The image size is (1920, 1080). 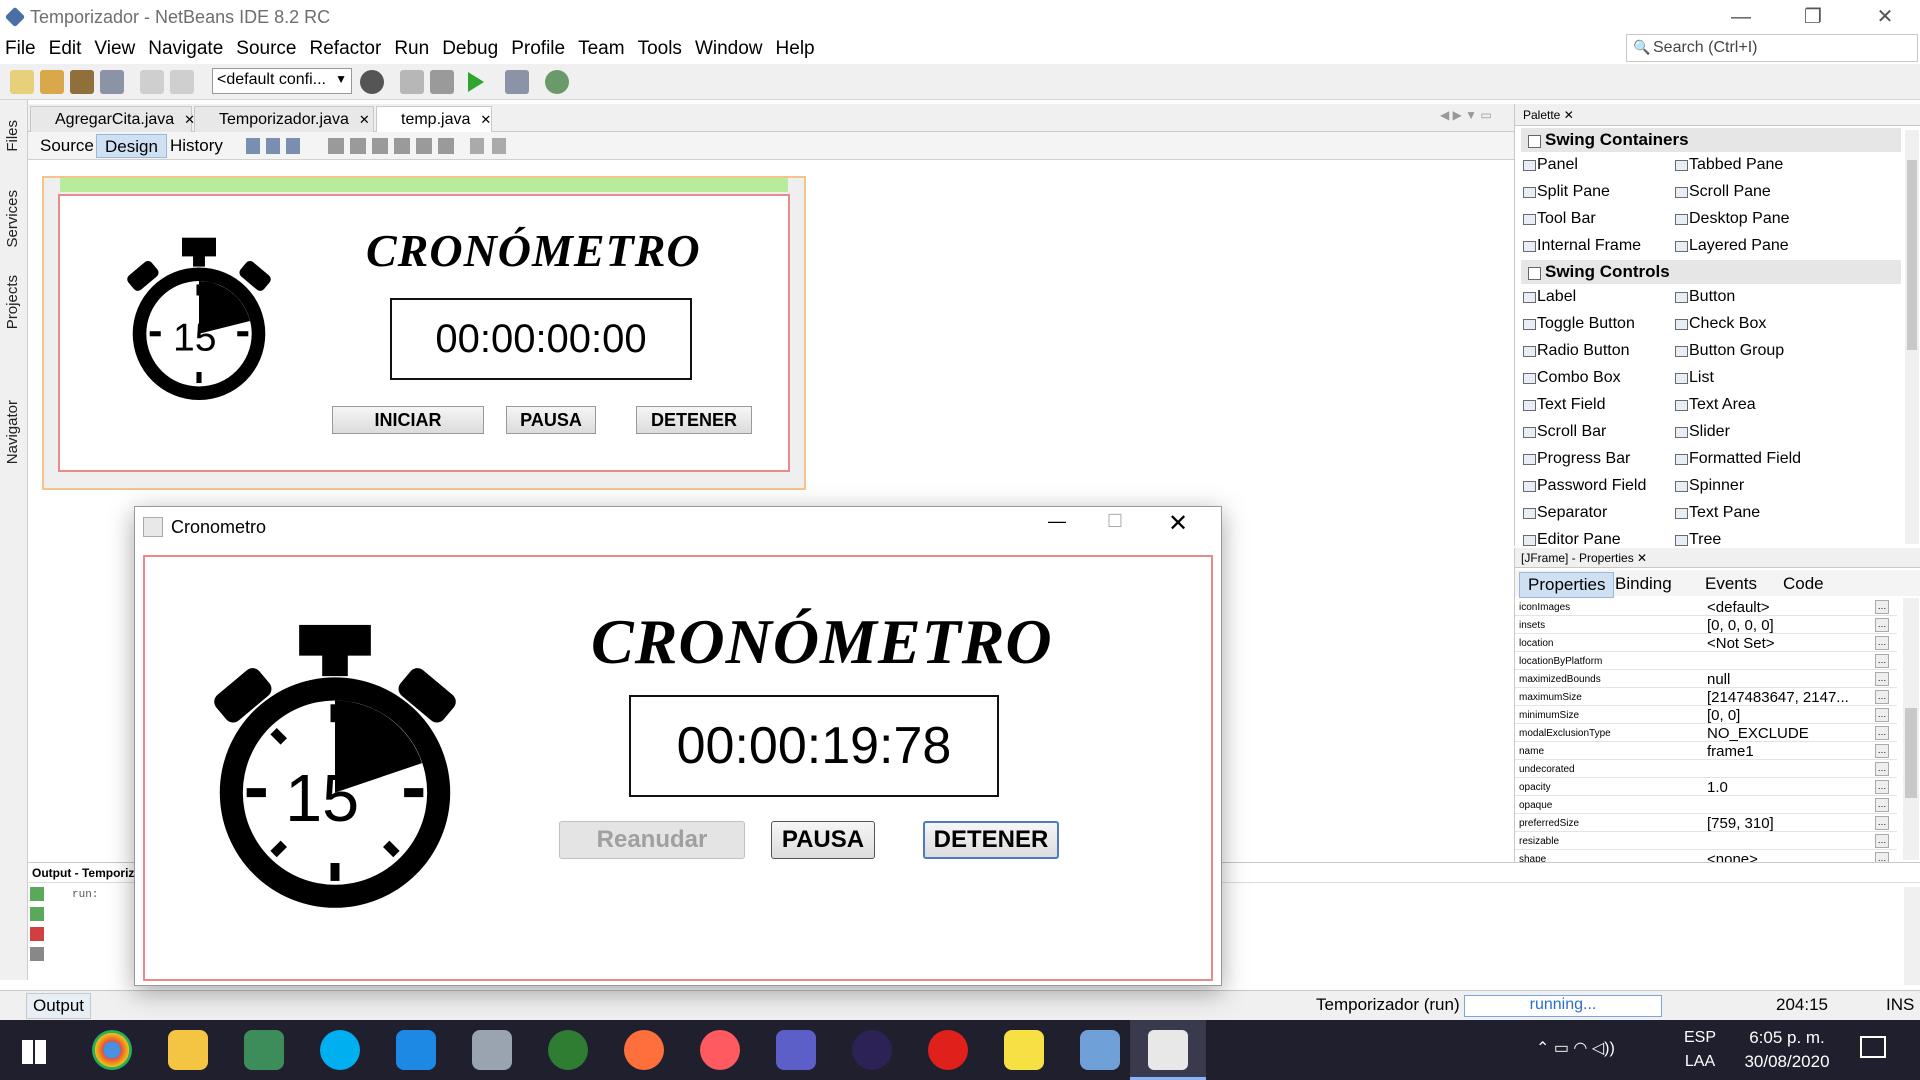 What do you see at coordinates (1591, 486) in the screenshot?
I see `palette-item: Password Field` at bounding box center [1591, 486].